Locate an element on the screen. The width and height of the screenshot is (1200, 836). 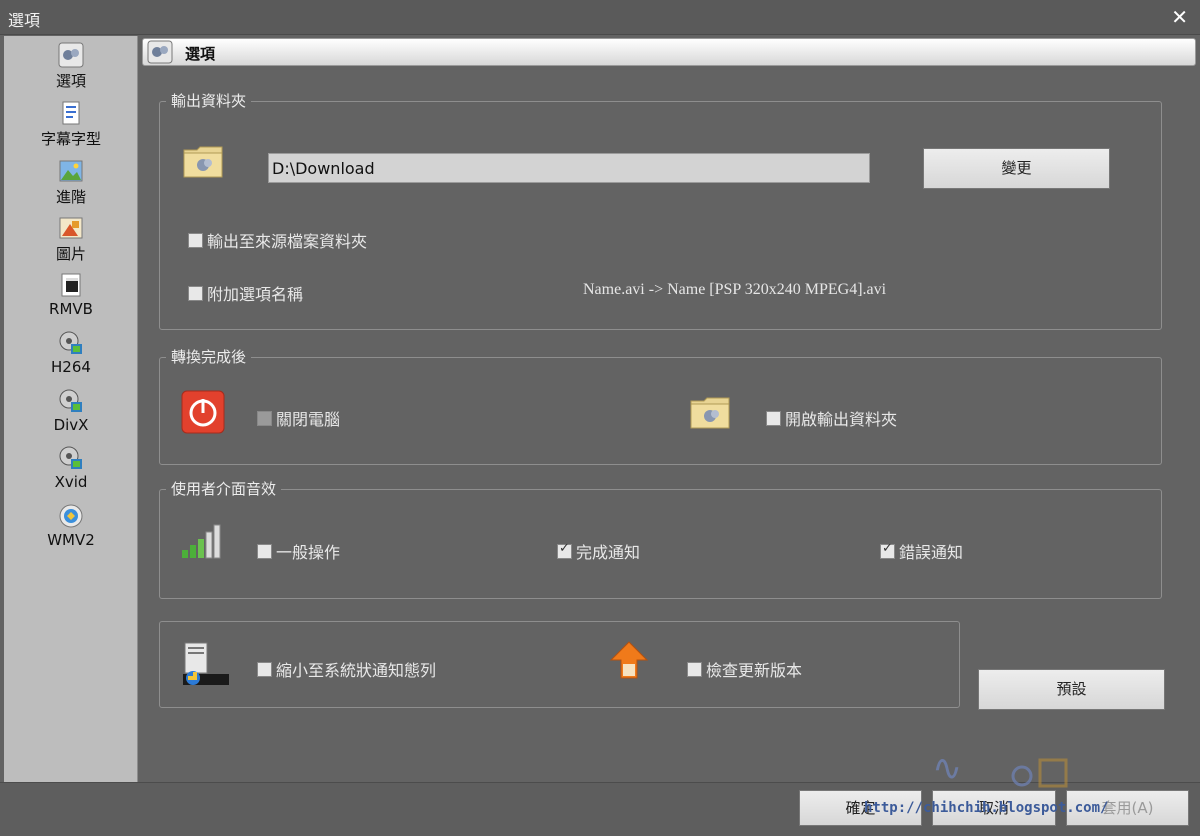
check-update-checkbox: 檢查更新版本 is located at coordinates (744, 669).